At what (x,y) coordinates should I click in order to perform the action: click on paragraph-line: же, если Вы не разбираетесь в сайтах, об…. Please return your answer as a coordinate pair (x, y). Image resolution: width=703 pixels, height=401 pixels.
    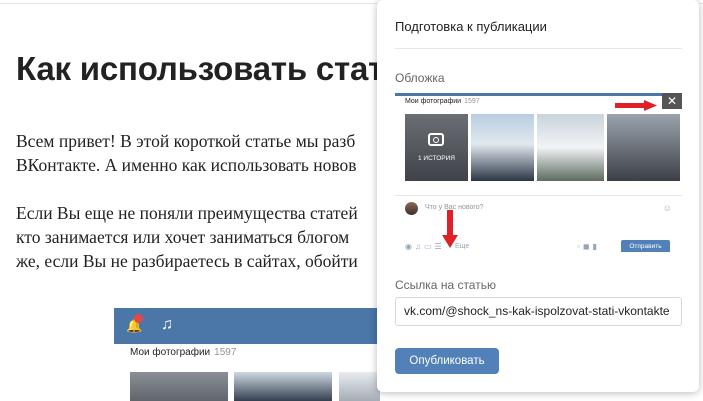
    Looking at the image, I should click on (187, 261).